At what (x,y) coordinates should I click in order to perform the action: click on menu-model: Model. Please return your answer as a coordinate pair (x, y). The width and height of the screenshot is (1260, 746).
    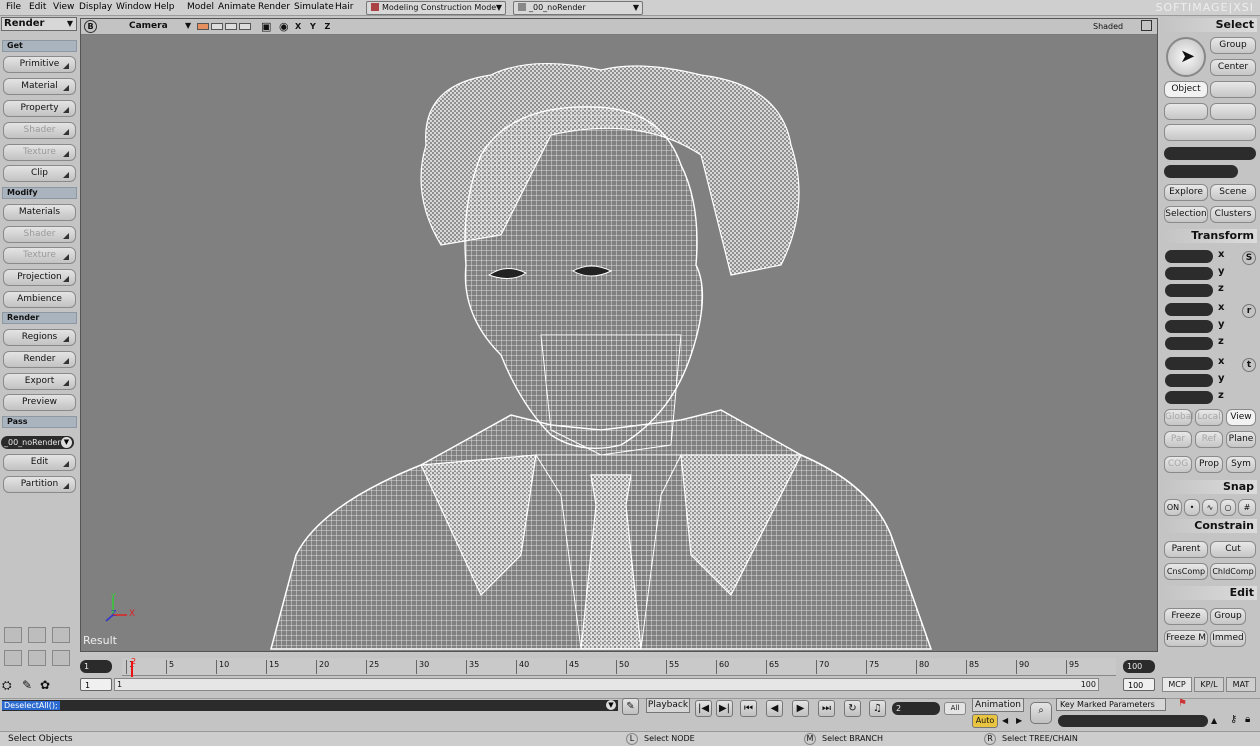
    Looking at the image, I should click on (200, 7).